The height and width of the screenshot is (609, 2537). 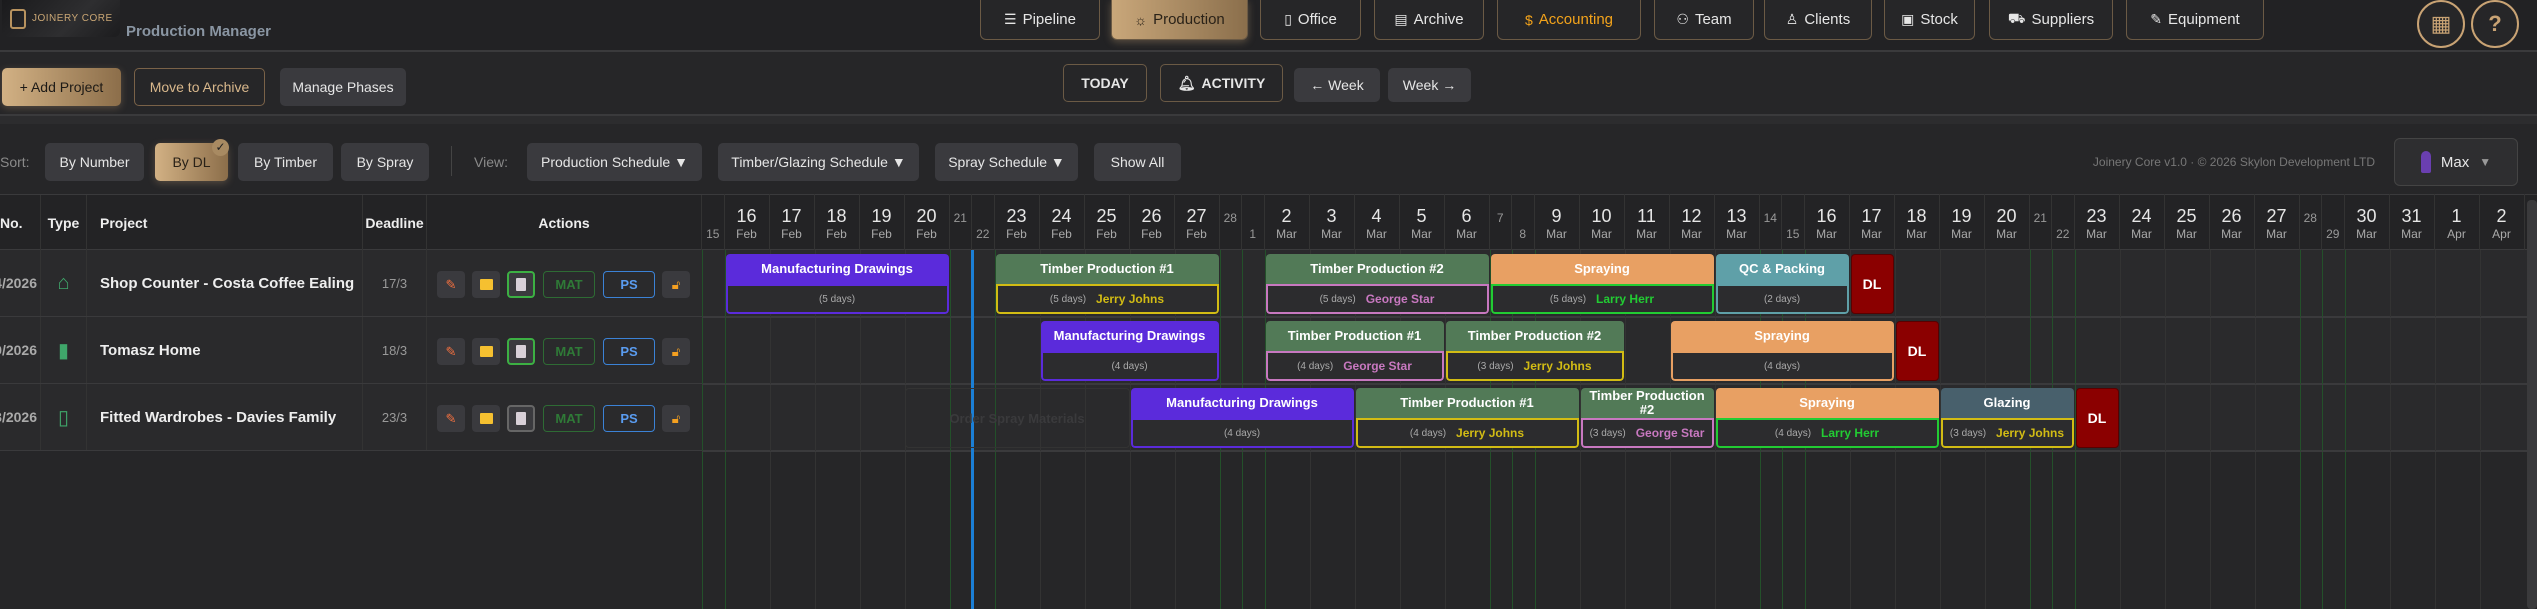 I want to click on nav-label: Equipment, so click(x=2204, y=19).